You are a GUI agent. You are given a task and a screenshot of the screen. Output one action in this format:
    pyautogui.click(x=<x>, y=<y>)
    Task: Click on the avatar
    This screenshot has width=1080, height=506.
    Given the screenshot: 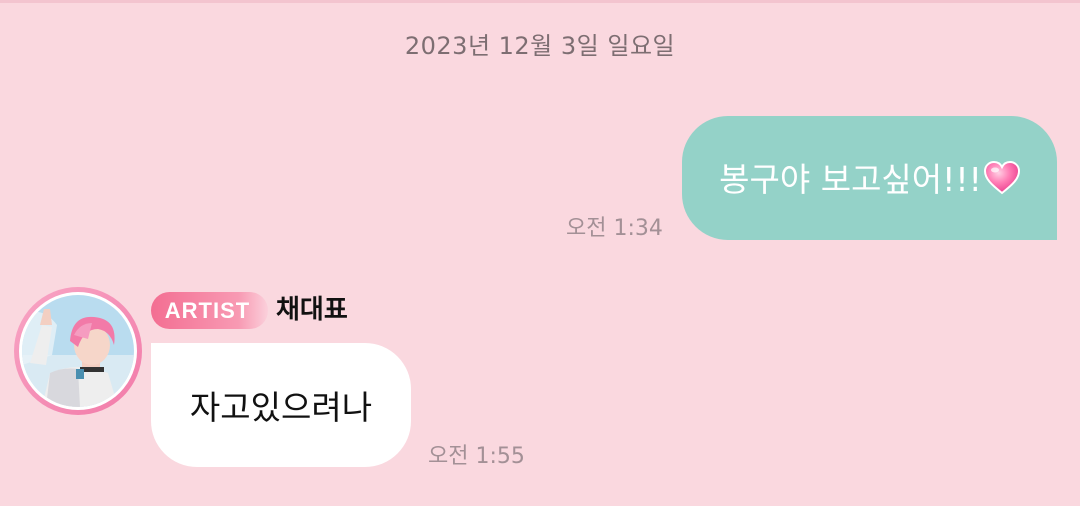 What is the action you would take?
    pyautogui.click(x=78, y=351)
    